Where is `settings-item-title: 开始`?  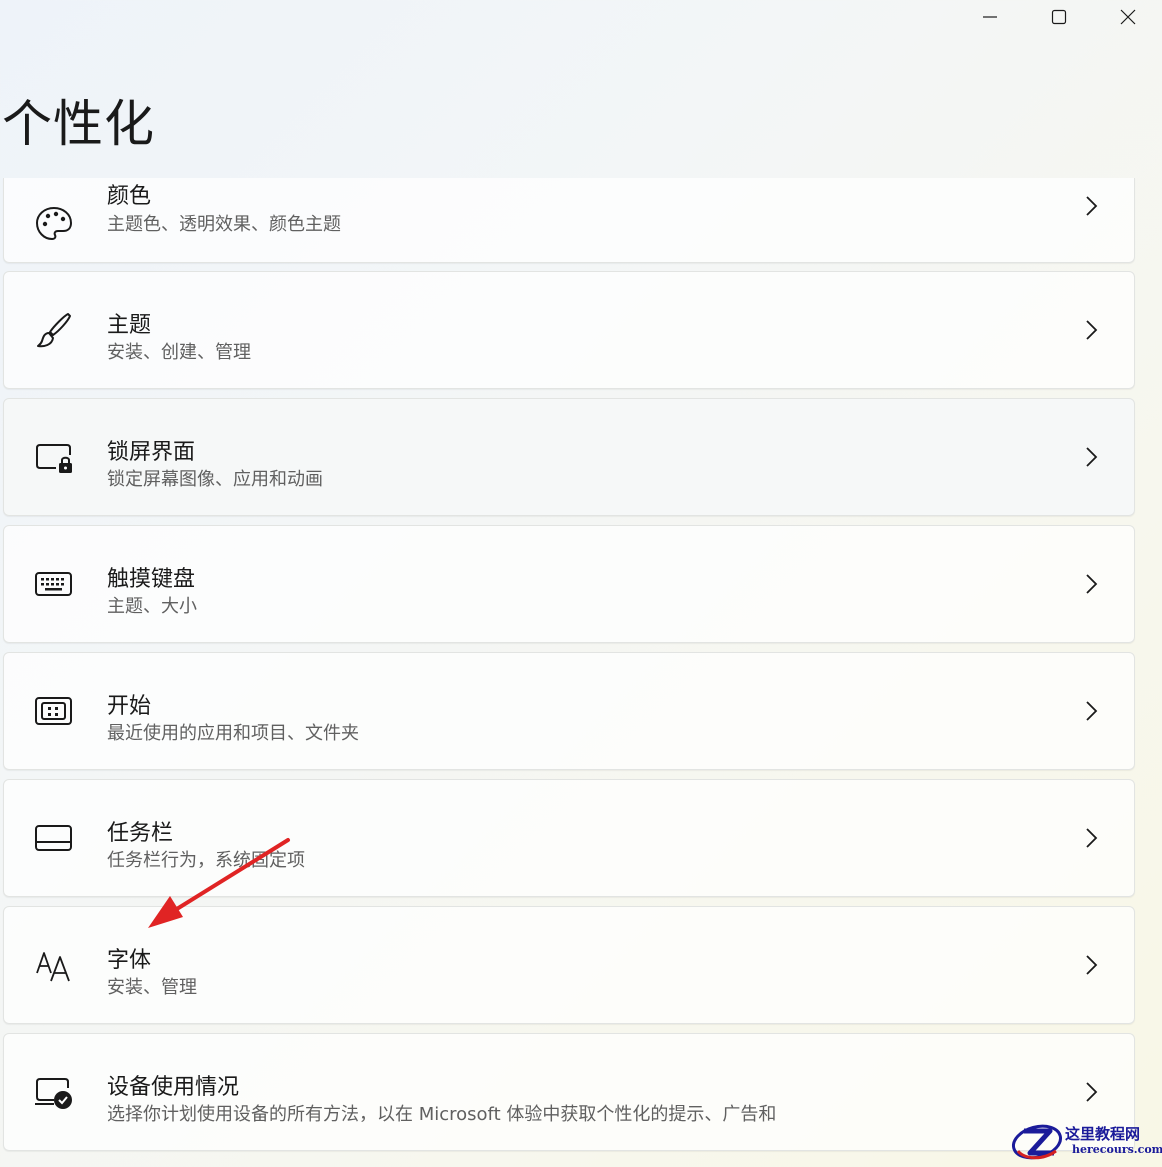
settings-item-title: 开始 is located at coordinates (129, 706).